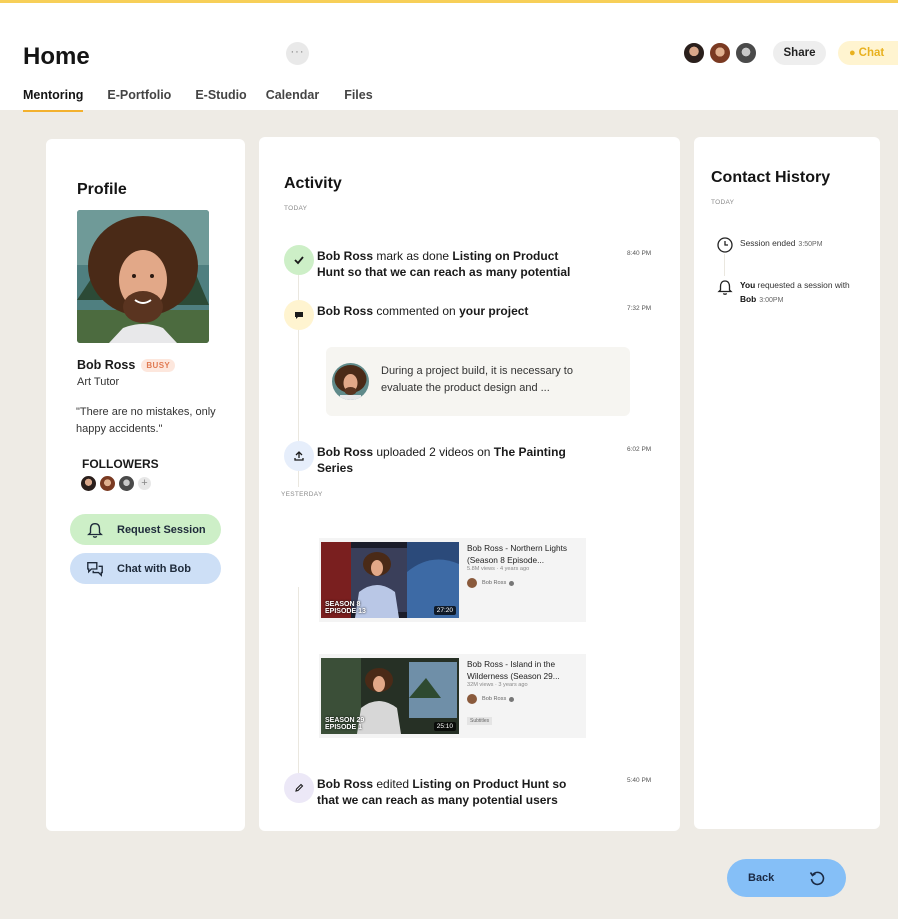 This screenshot has height=919, width=898. Describe the element at coordinates (299, 788) in the screenshot. I see `pencil-icon` at that location.